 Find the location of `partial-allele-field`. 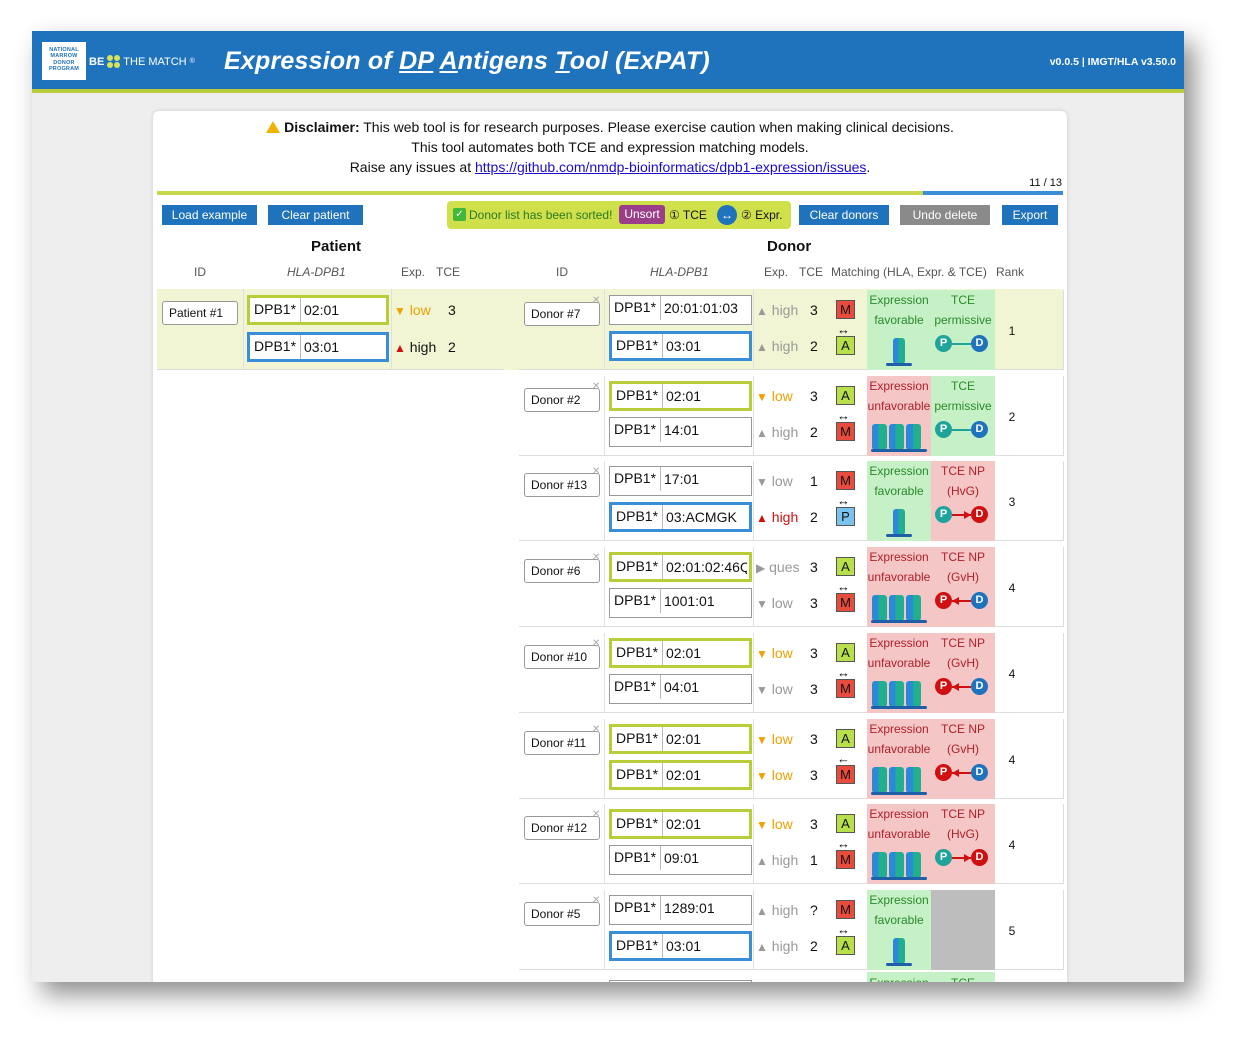

partial-allele-field is located at coordinates (680, 981).